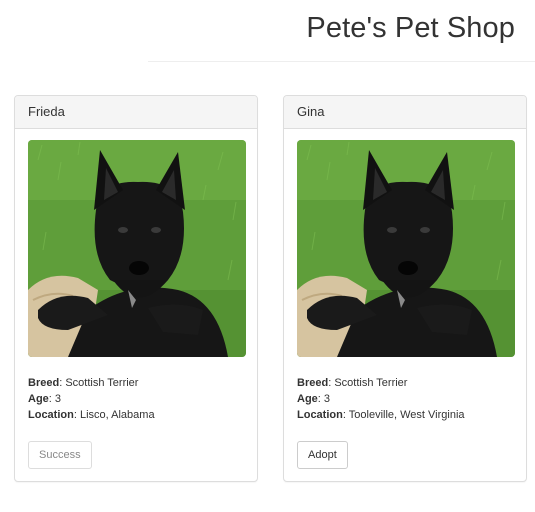 This screenshot has width=535, height=512. I want to click on pet-location: Tooleville, West Virginia, so click(406, 415).